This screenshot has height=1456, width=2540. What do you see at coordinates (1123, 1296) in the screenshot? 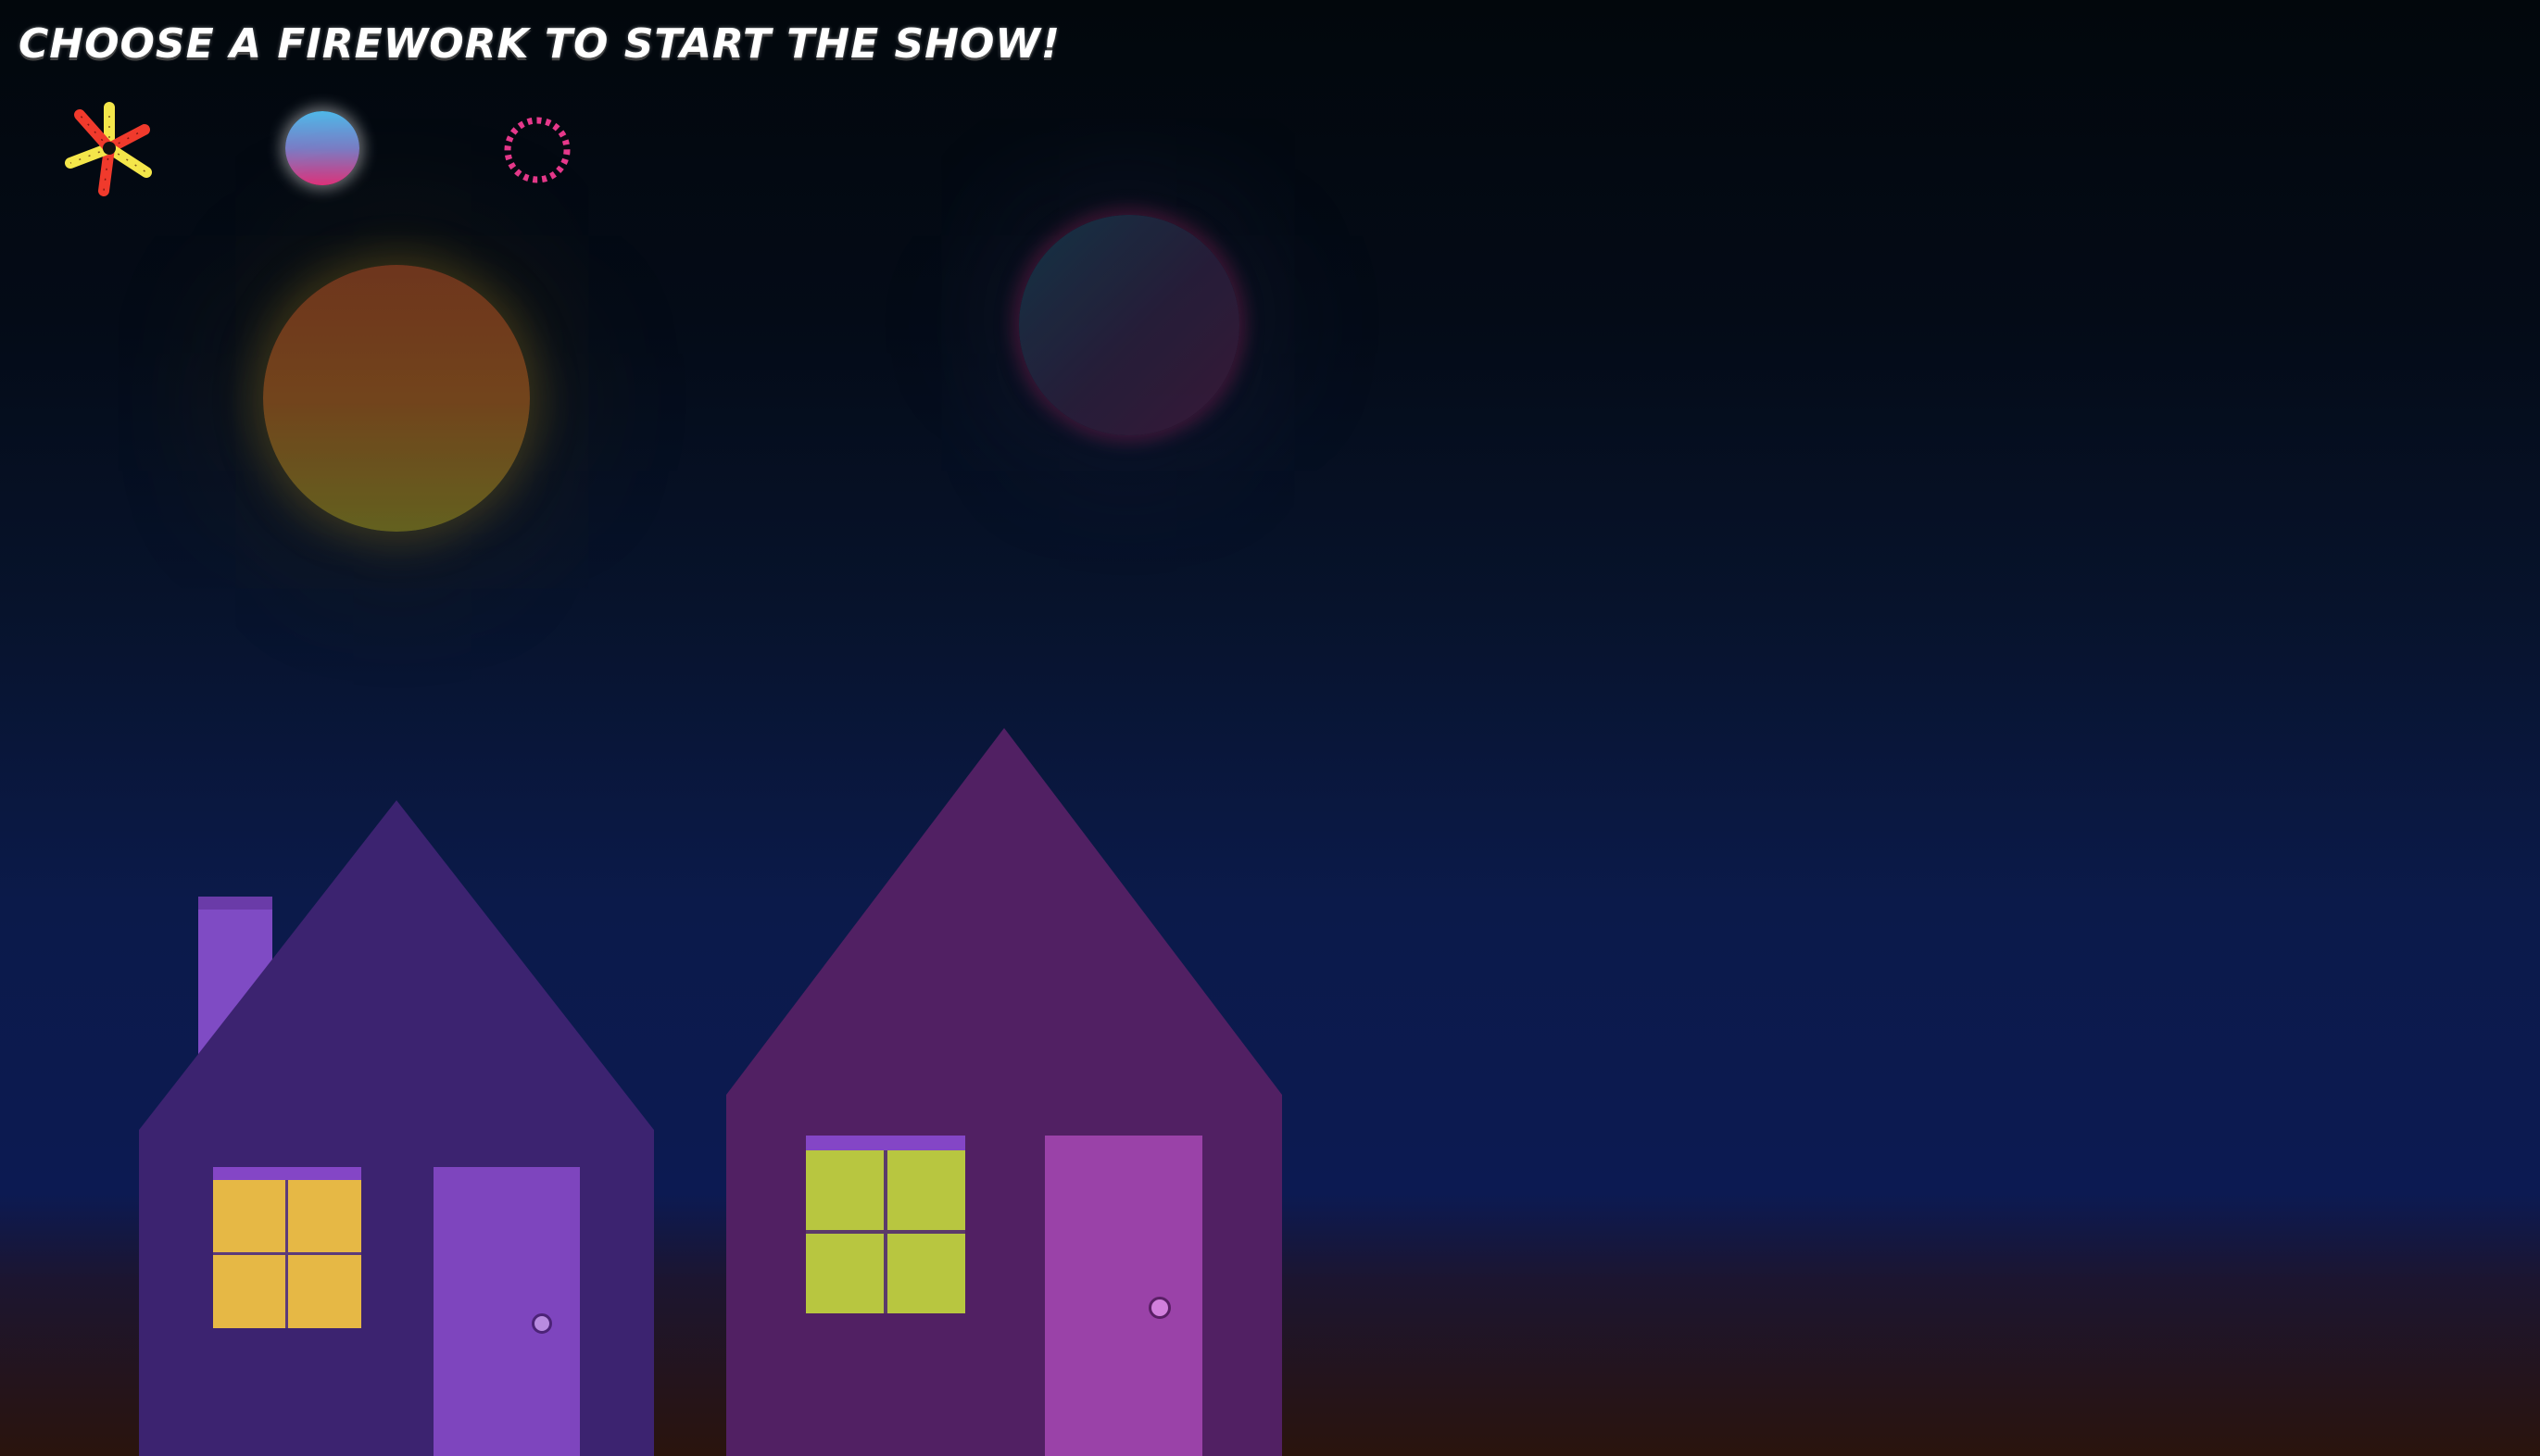
I see `house-right-door` at bounding box center [1123, 1296].